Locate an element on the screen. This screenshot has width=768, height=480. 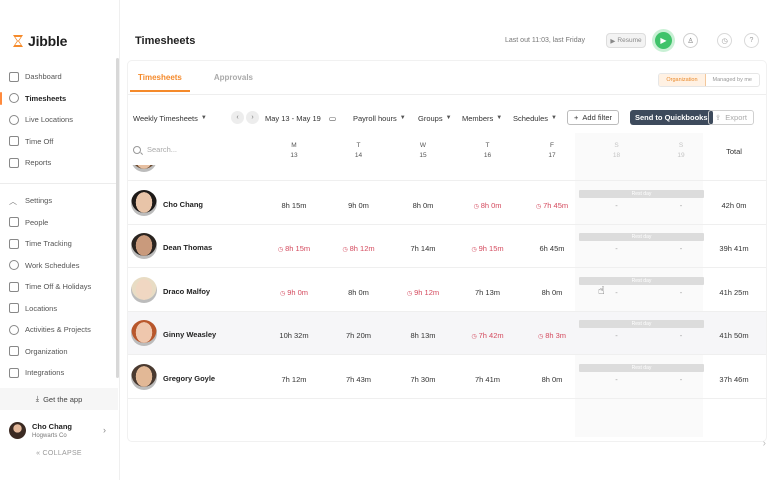
time-cell: 7h 45m is located at coordinates (552, 205).